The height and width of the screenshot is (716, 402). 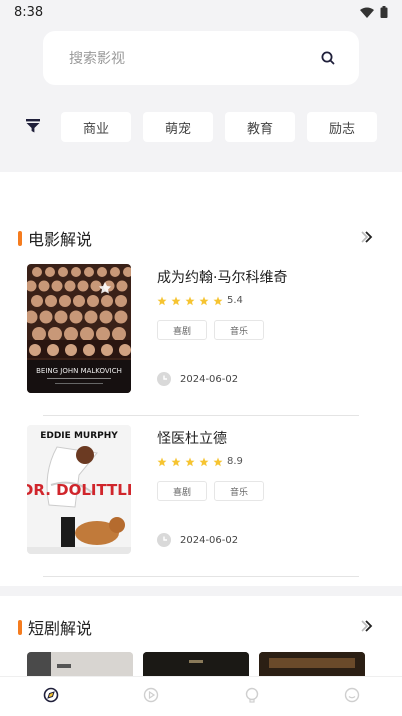 What do you see at coordinates (151, 695) in the screenshot?
I see `play-icon` at bounding box center [151, 695].